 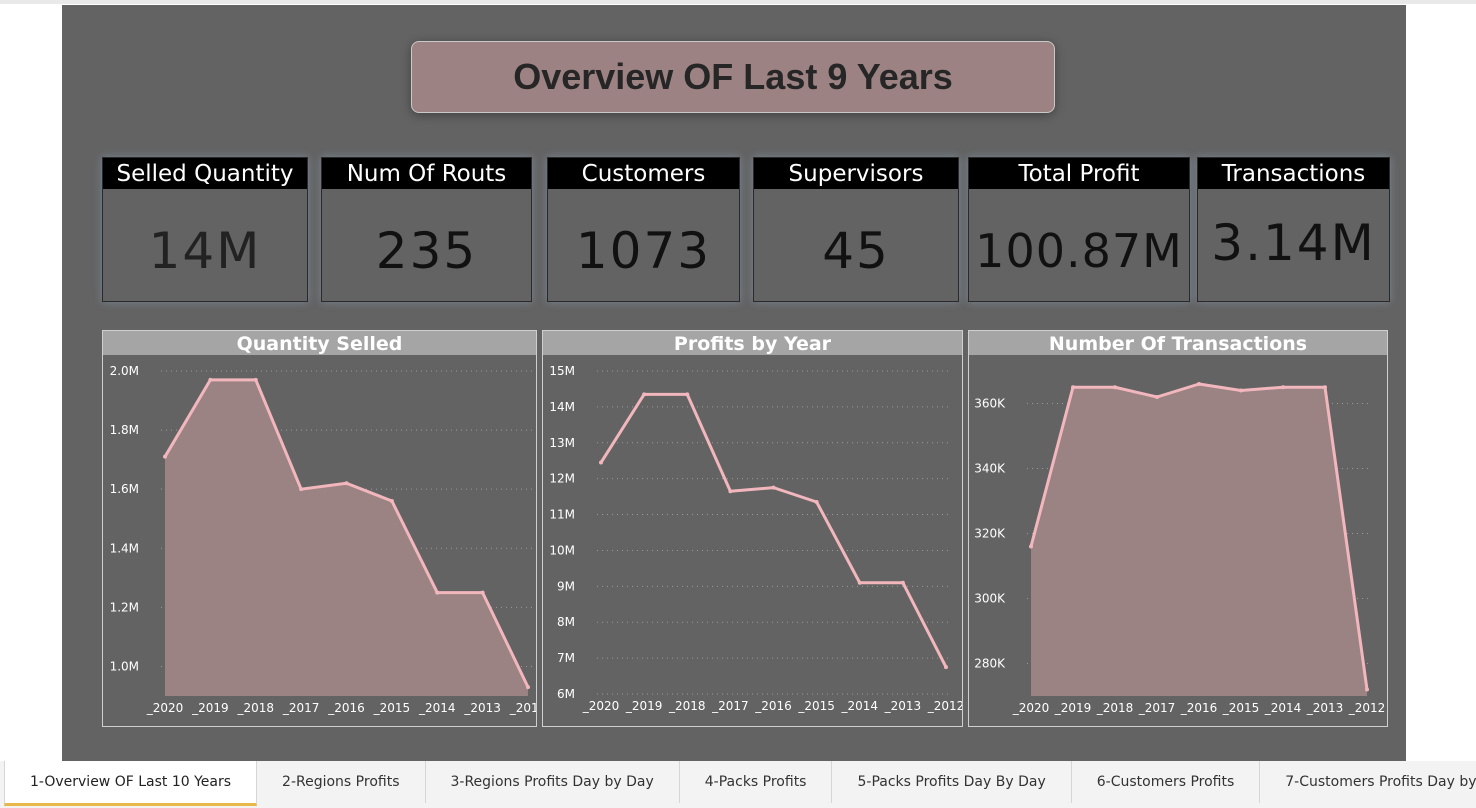 I want to click on kpi-card-transactions: Transactions 3.14M, so click(x=1293, y=229).